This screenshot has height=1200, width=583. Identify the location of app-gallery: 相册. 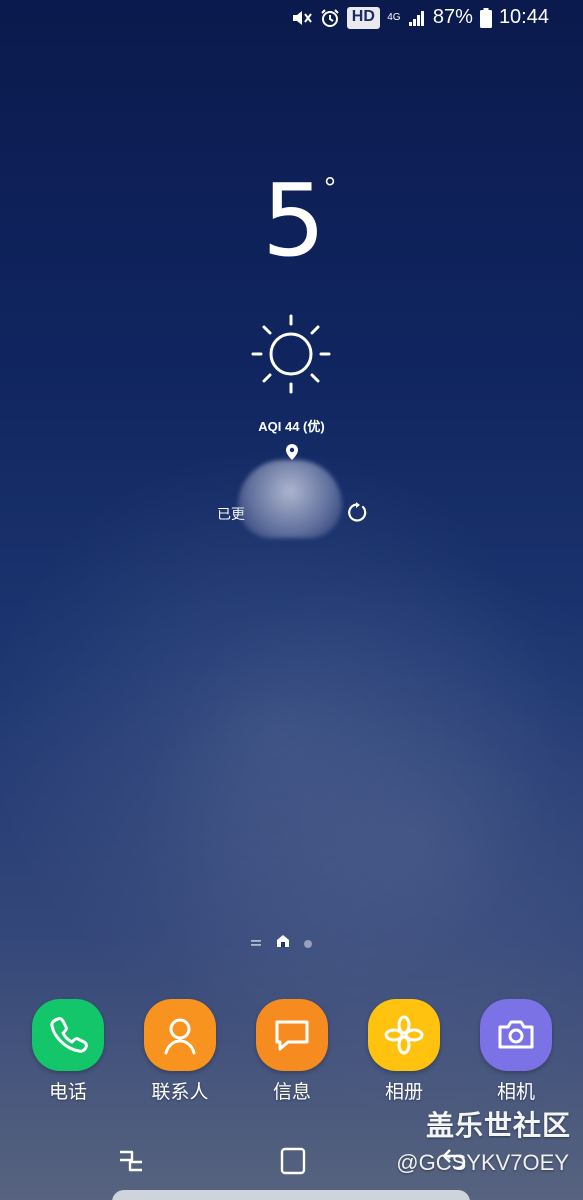
(404, 1051).